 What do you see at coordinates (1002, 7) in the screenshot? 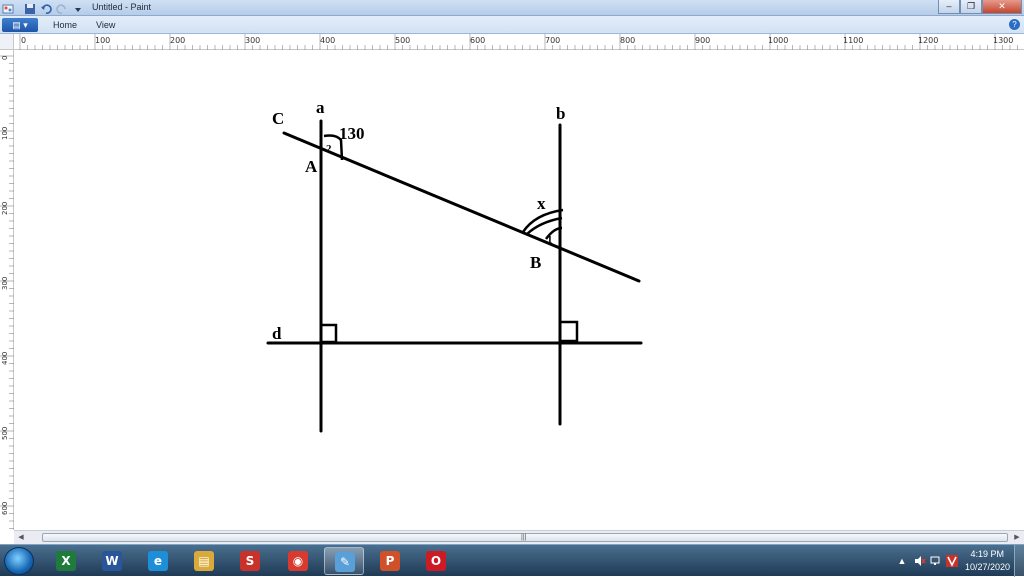
I see `close-button: ✕` at bounding box center [1002, 7].